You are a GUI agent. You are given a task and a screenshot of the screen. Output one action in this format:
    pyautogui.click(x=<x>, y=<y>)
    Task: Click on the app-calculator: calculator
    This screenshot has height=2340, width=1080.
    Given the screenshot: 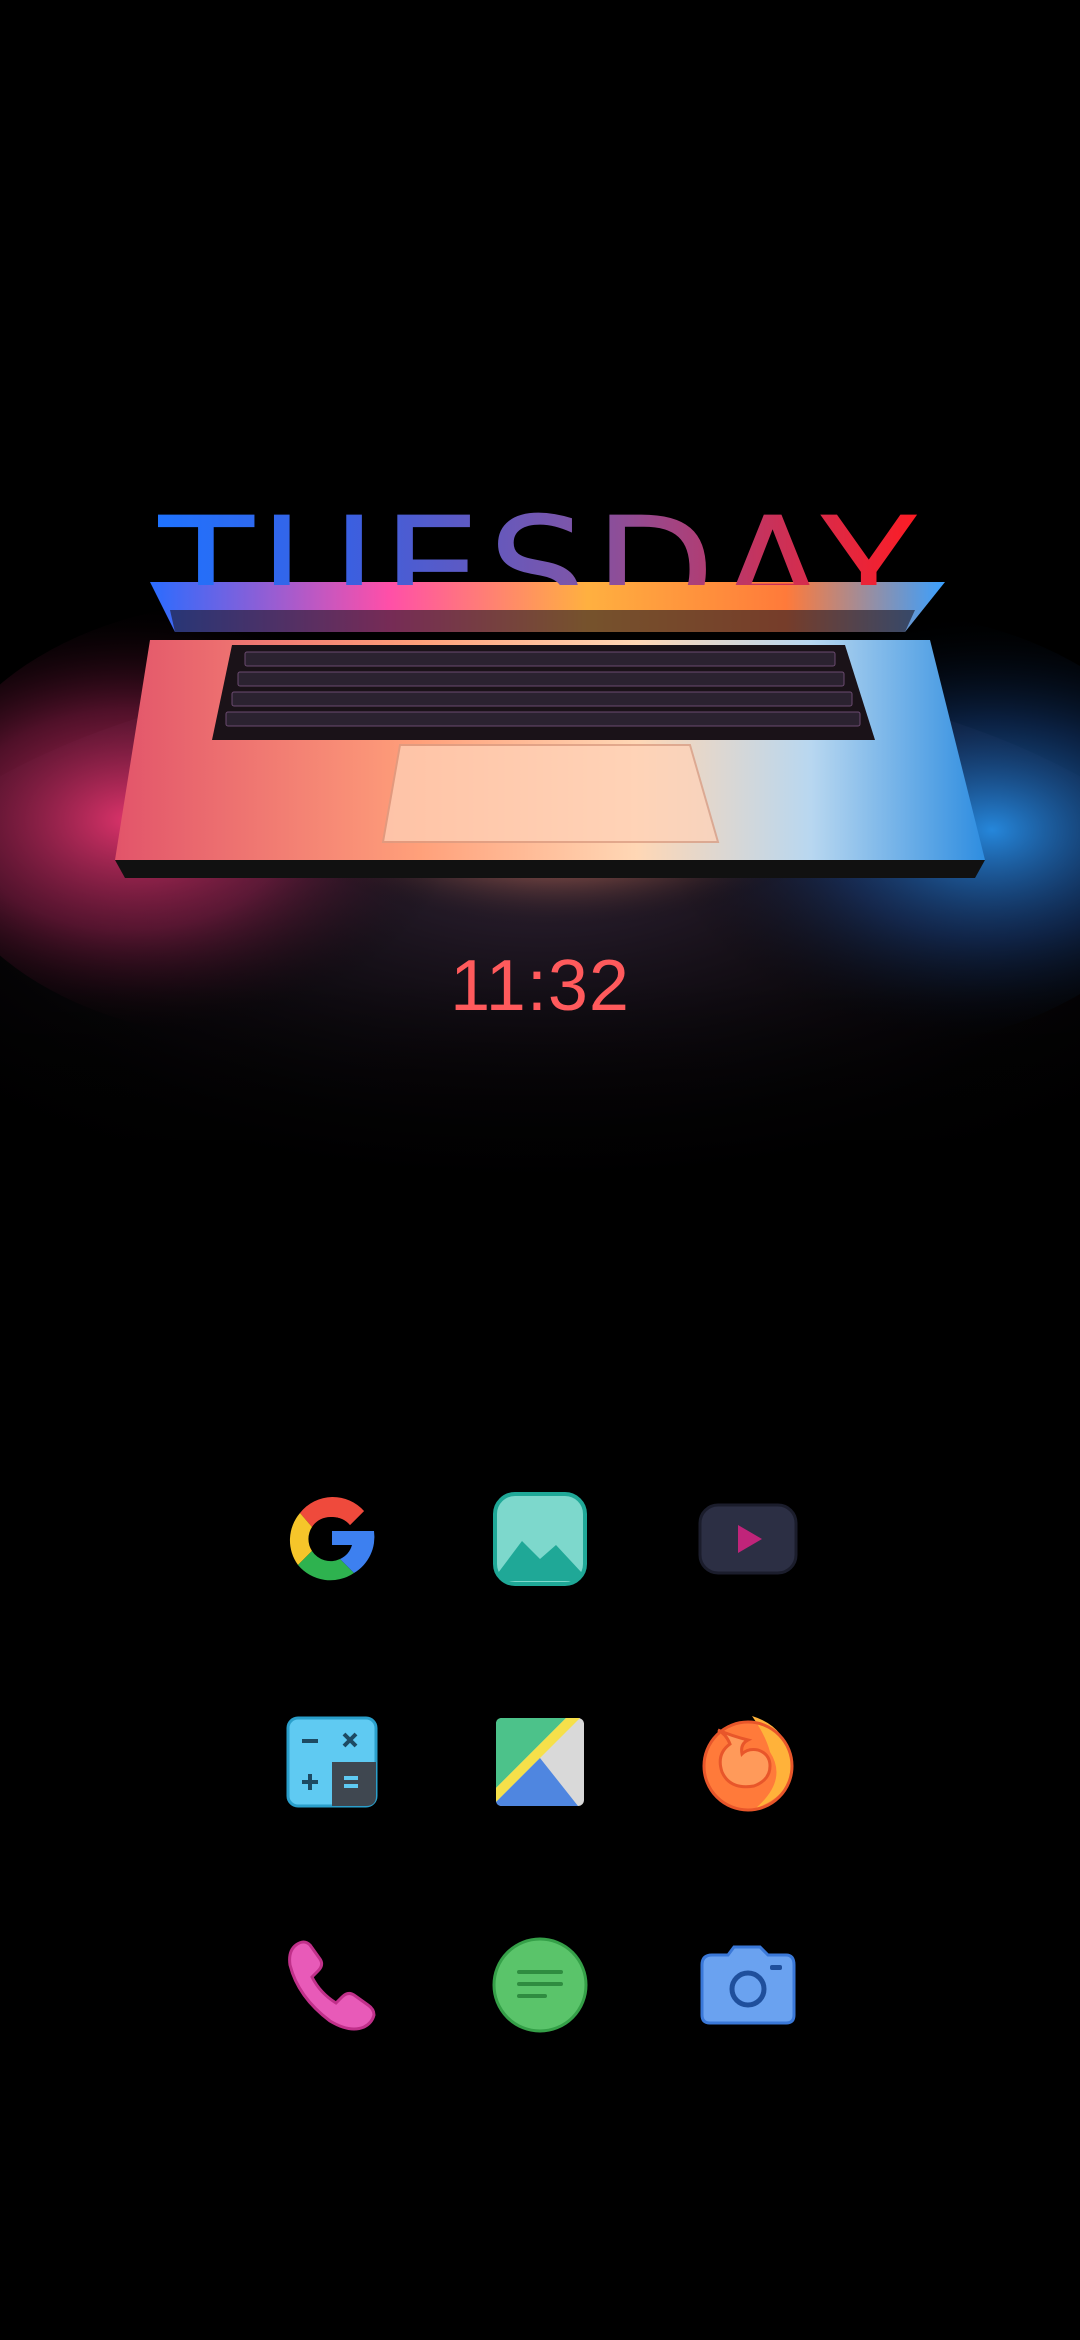 What is the action you would take?
    pyautogui.click(x=332, y=1762)
    